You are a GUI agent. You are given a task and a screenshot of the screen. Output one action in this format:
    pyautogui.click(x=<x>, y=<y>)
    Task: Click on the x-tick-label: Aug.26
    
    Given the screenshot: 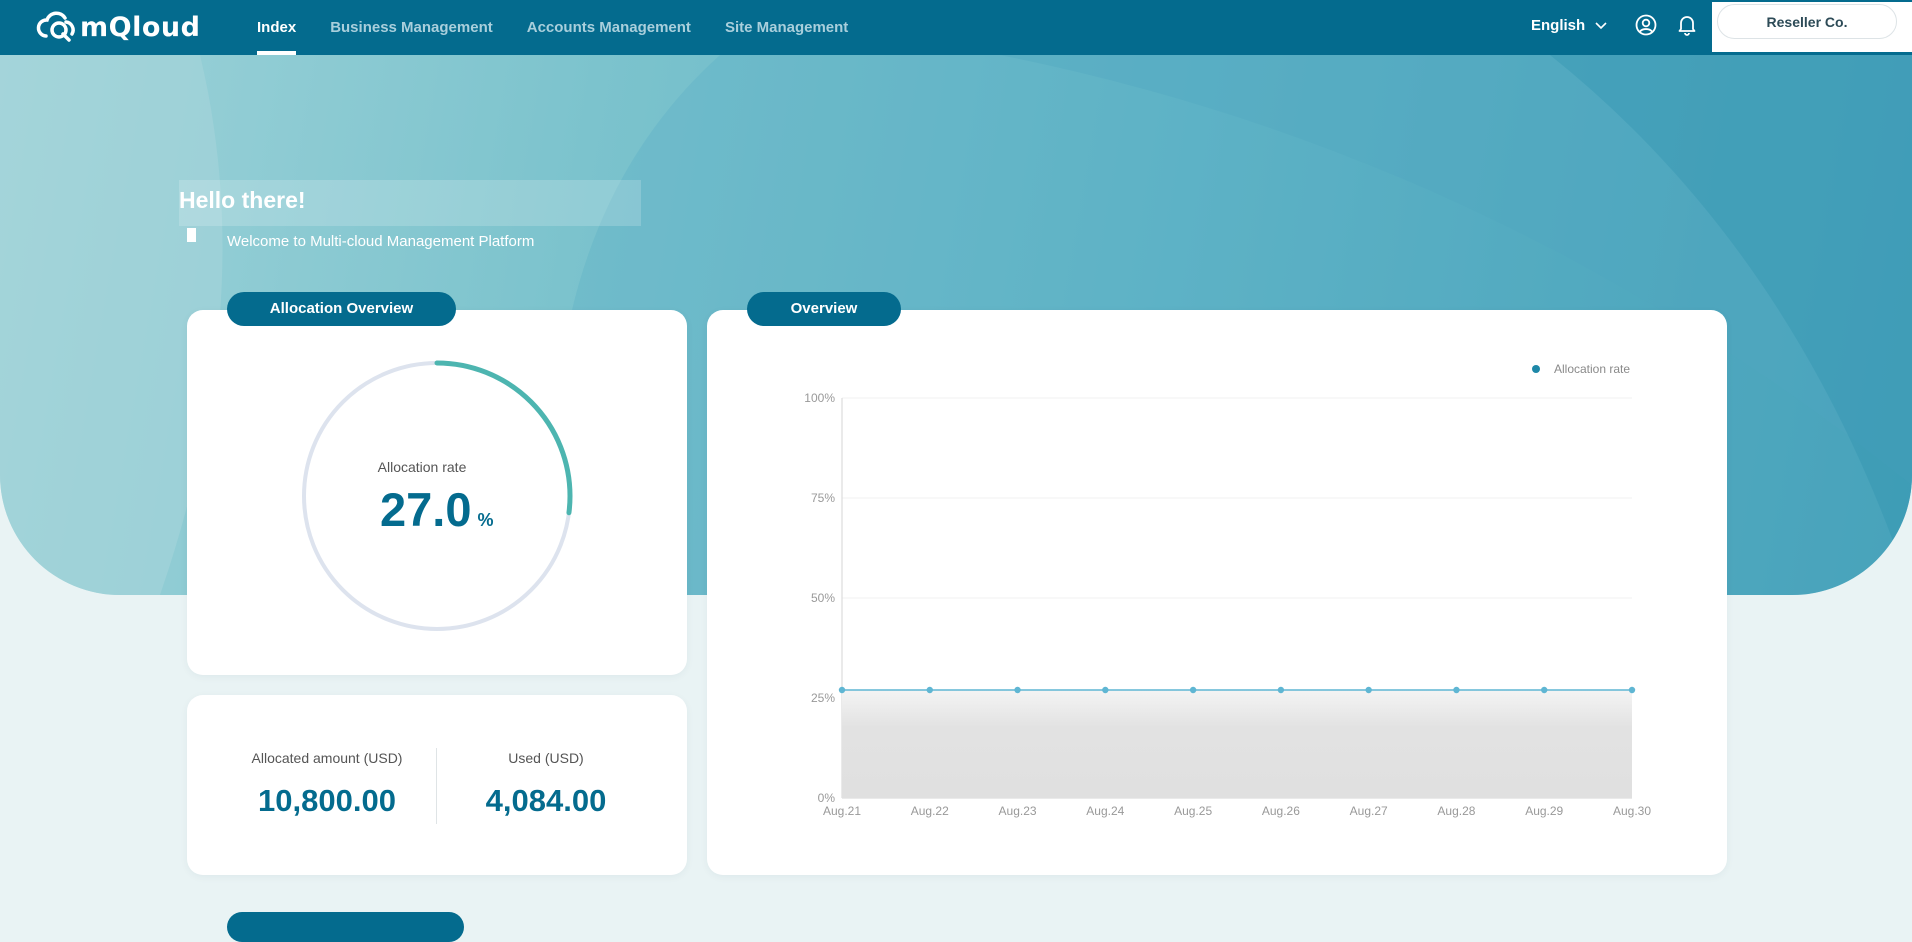 What is the action you would take?
    pyautogui.click(x=1281, y=811)
    